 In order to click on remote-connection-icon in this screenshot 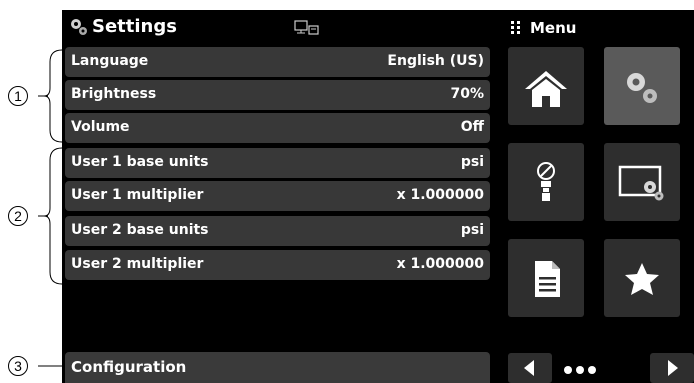, I will do `click(306, 27)`.